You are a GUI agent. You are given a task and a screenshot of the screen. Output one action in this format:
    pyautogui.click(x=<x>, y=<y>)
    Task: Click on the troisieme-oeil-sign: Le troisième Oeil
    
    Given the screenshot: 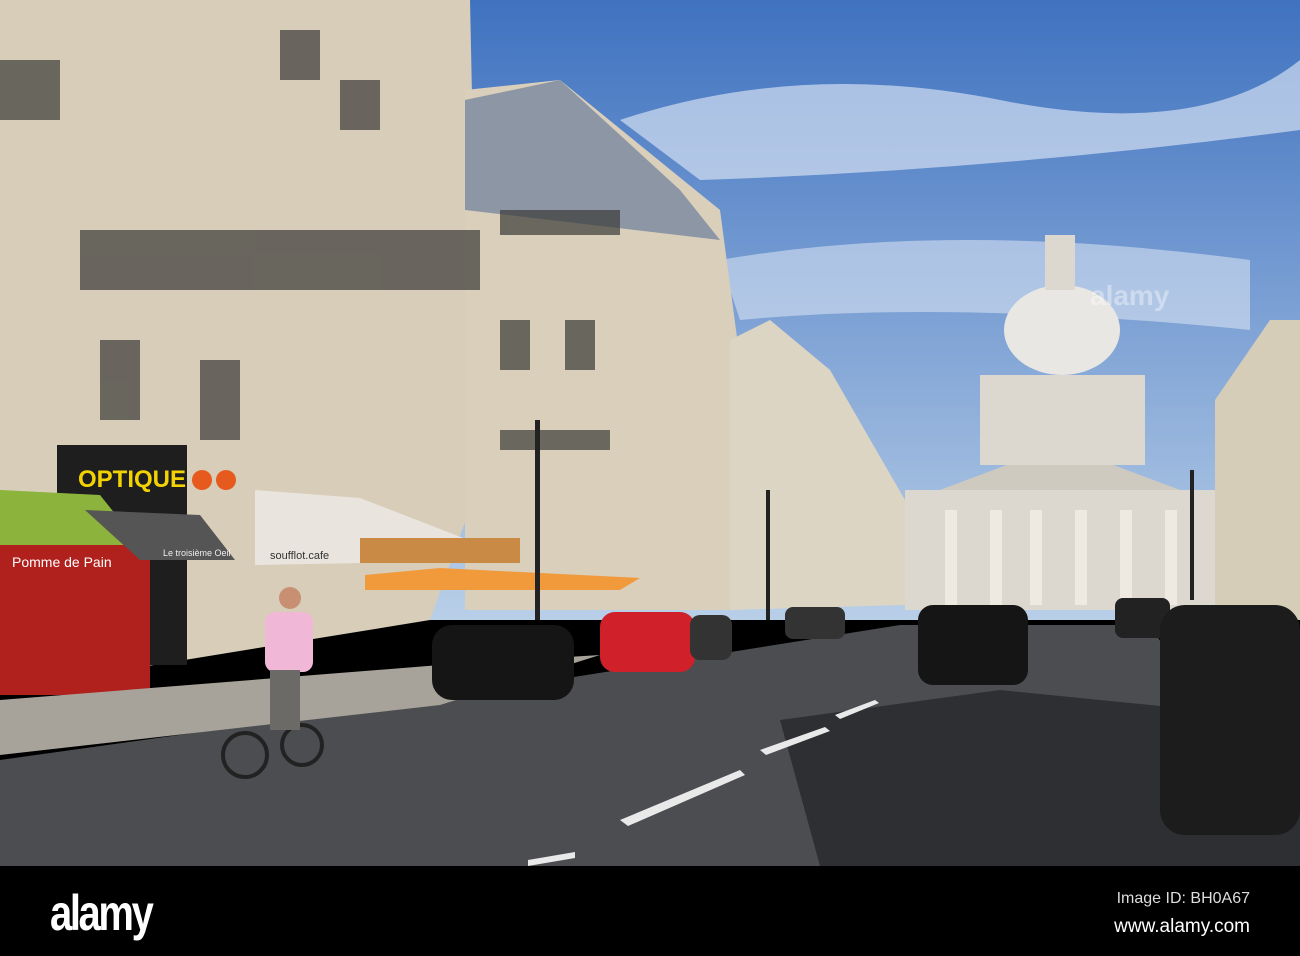 What is the action you would take?
    pyautogui.click(x=197, y=553)
    